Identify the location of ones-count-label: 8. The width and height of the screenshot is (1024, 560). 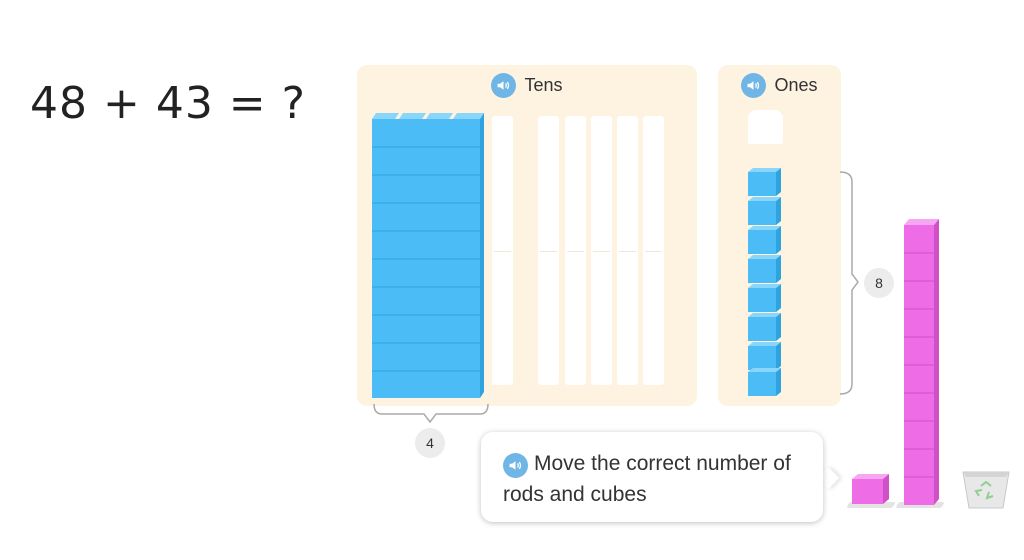
(879, 283).